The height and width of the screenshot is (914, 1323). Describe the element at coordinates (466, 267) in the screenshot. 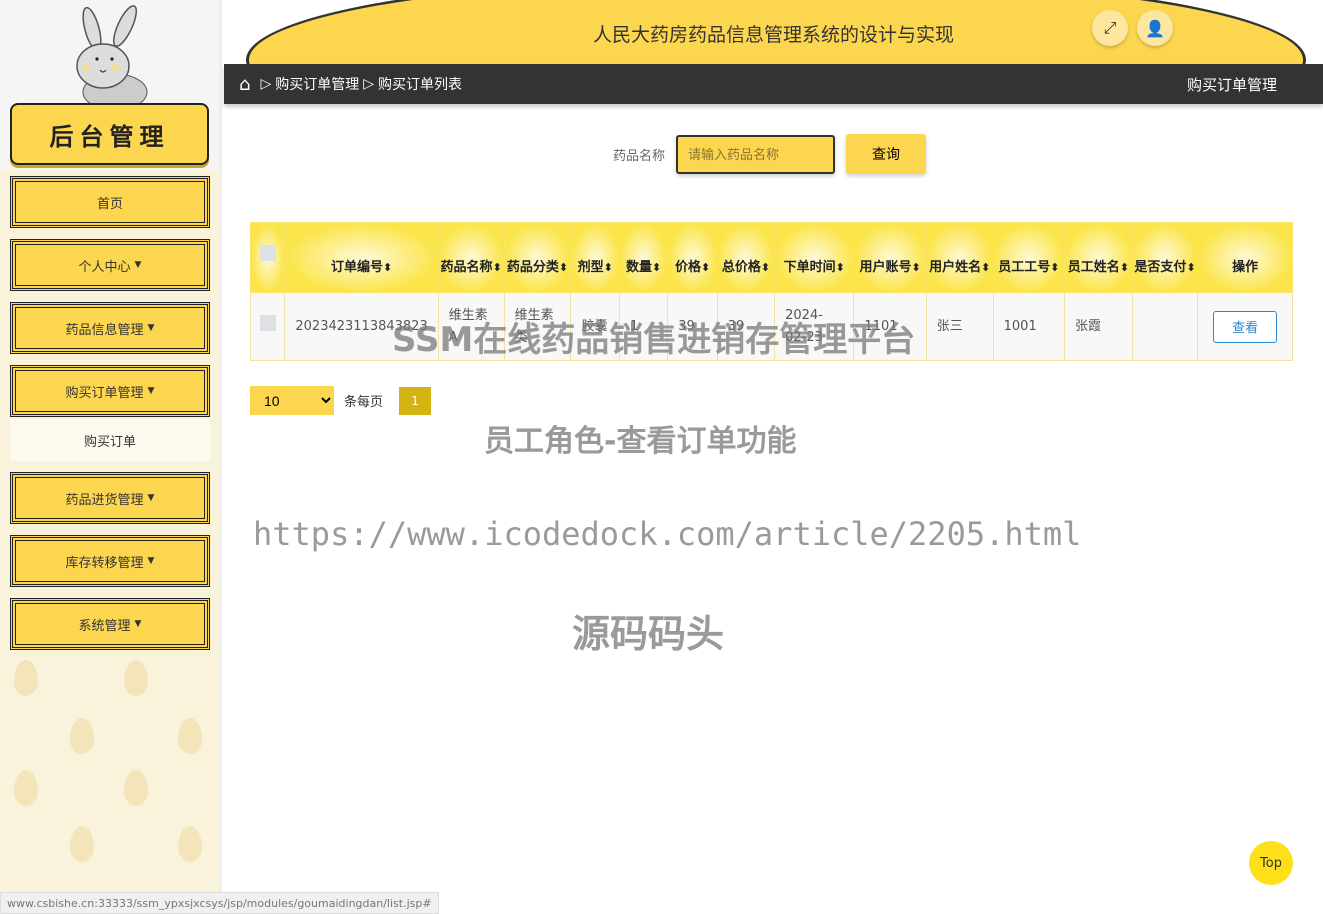

I see `column-header-label: 药品名称` at that location.